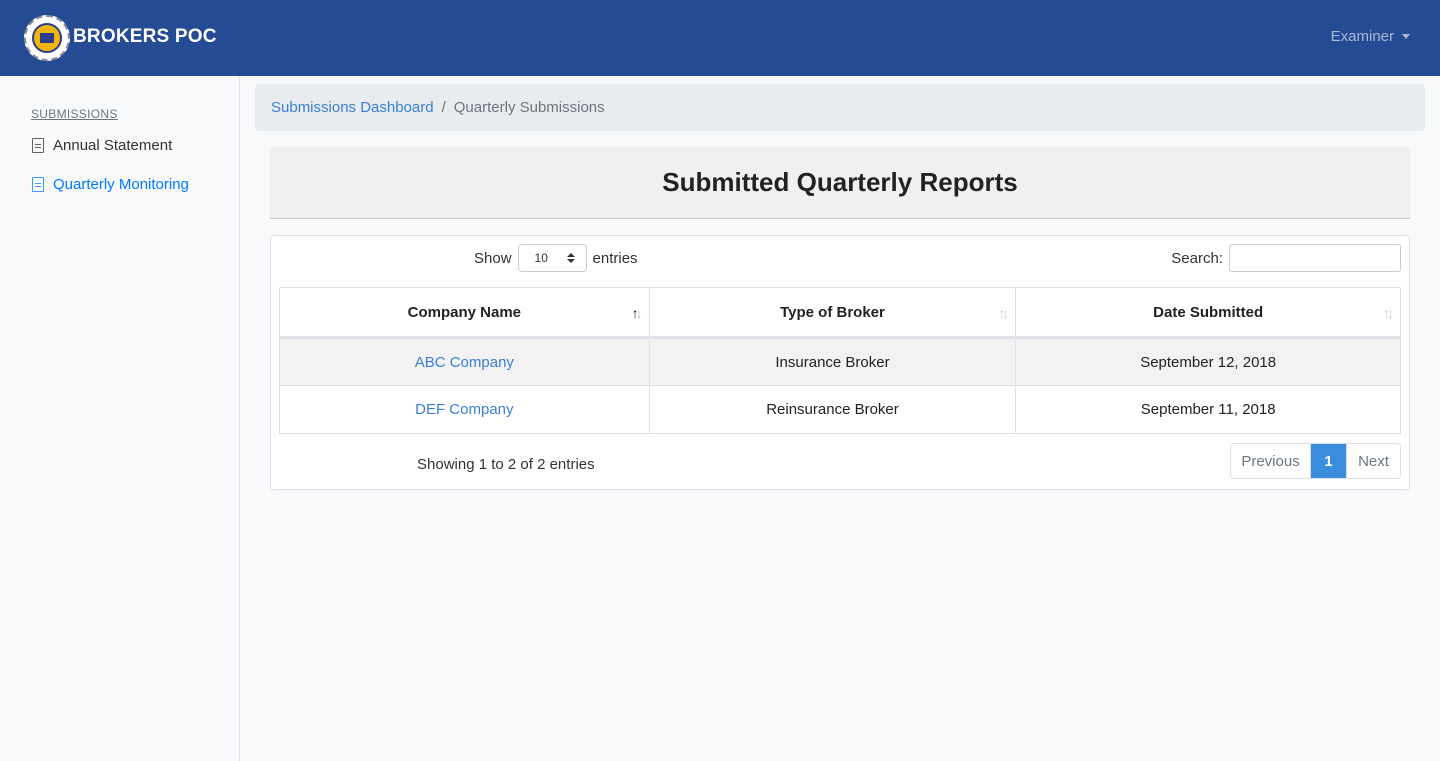 This screenshot has height=761, width=1440. I want to click on column-header-company-name: Company Name ↑↓, so click(464, 313).